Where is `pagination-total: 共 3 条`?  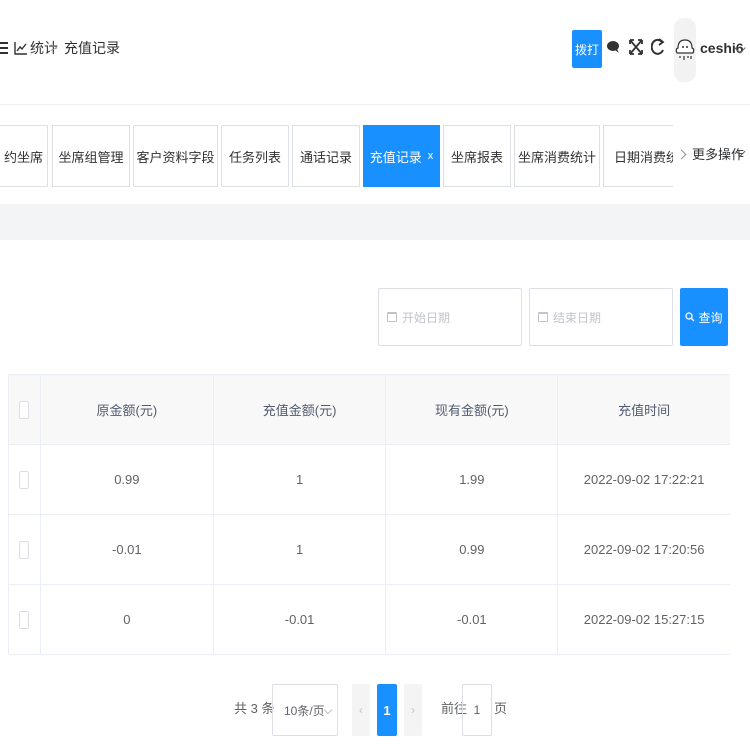
pagination-total: 共 3 条 is located at coordinates (254, 708).